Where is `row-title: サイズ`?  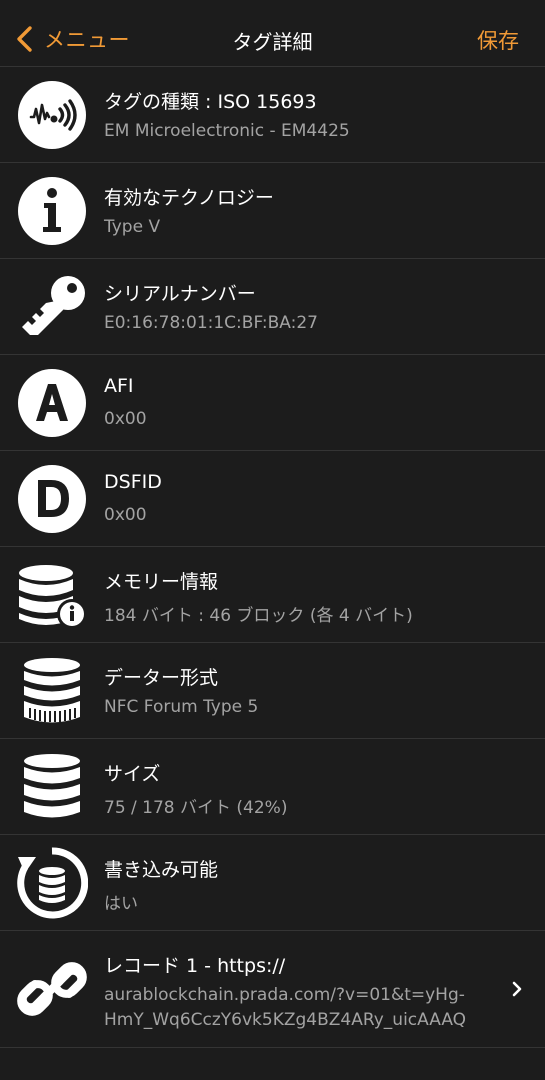 row-title: サイズ is located at coordinates (132, 774).